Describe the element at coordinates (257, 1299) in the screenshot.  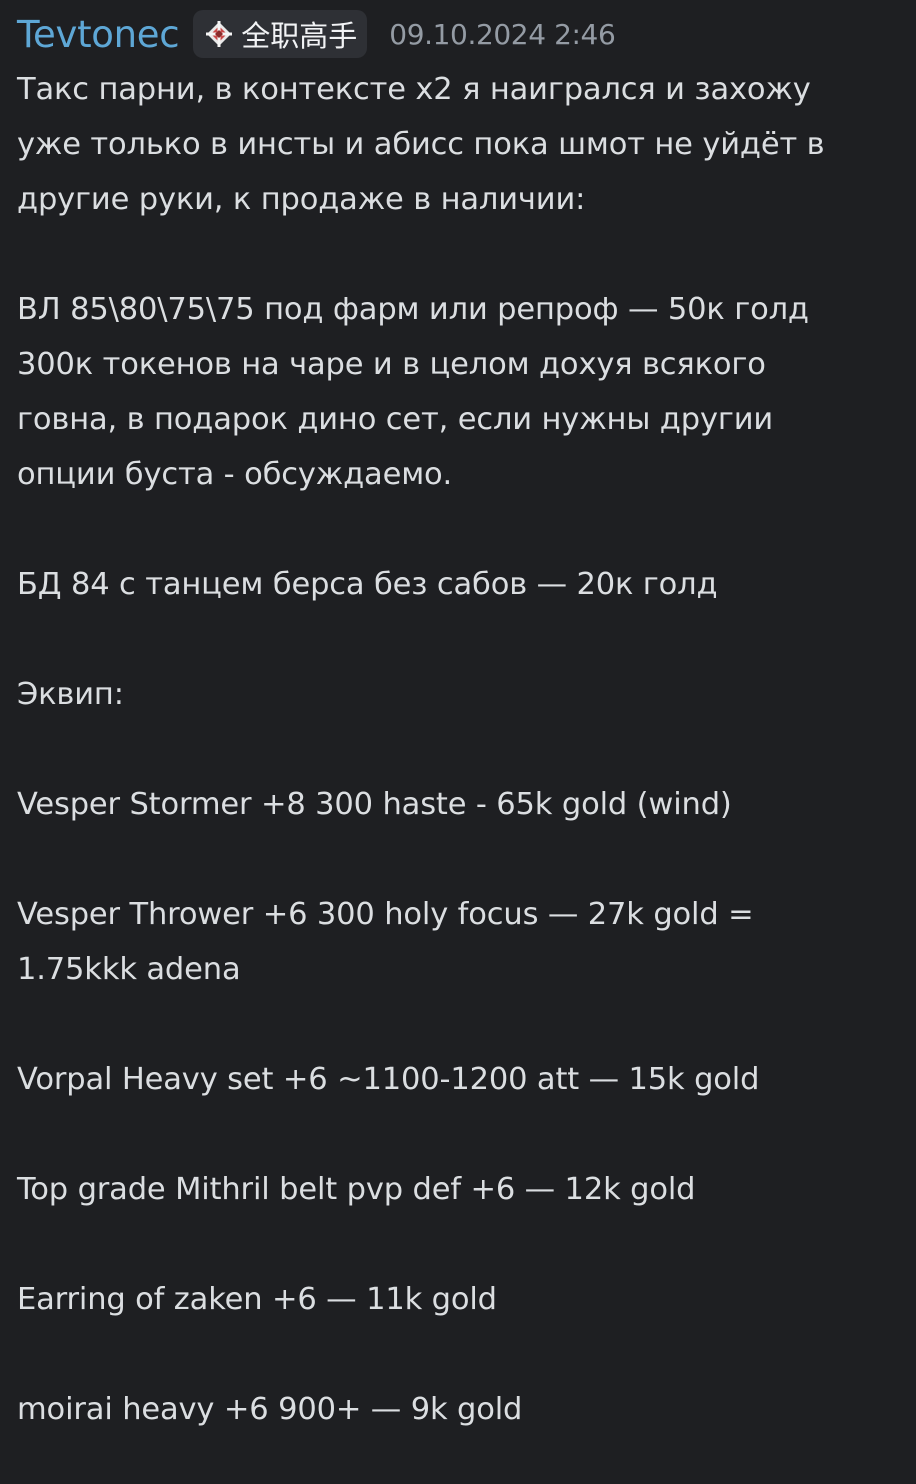
I see `message-line: Earring of zaken +6 — 11k gold` at that location.